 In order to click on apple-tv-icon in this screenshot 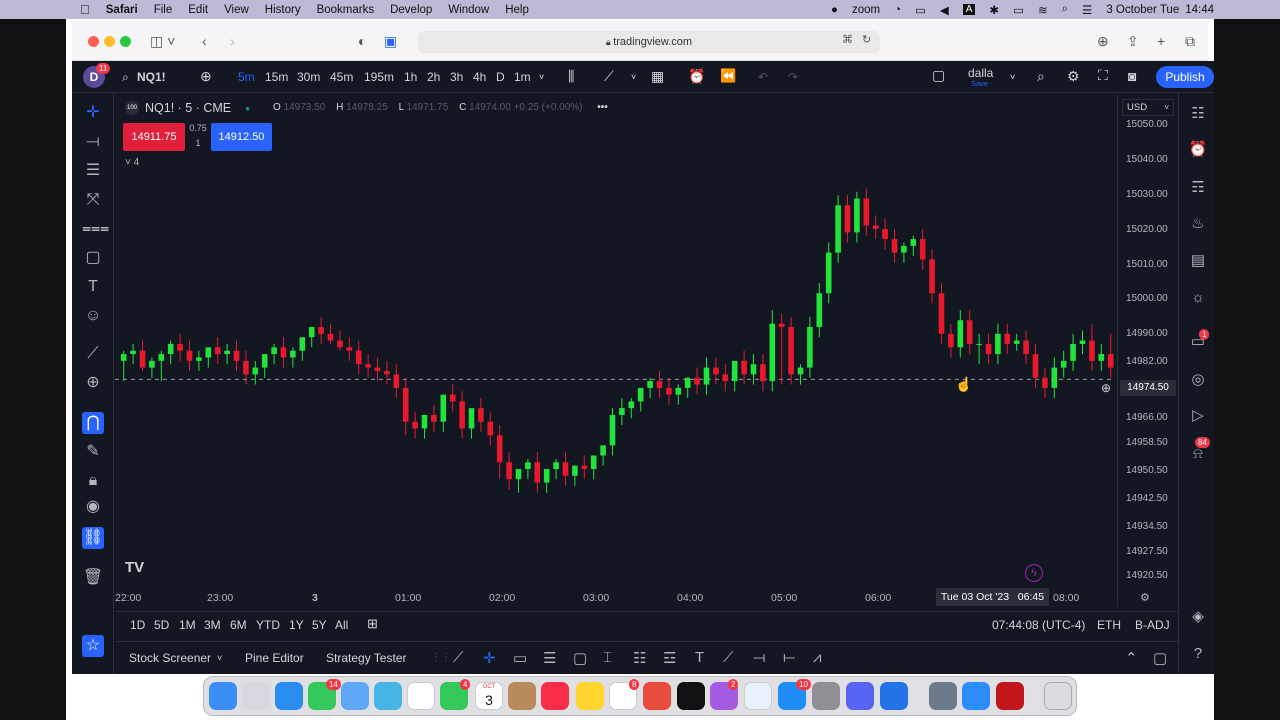, I will do `click(691, 696)`.